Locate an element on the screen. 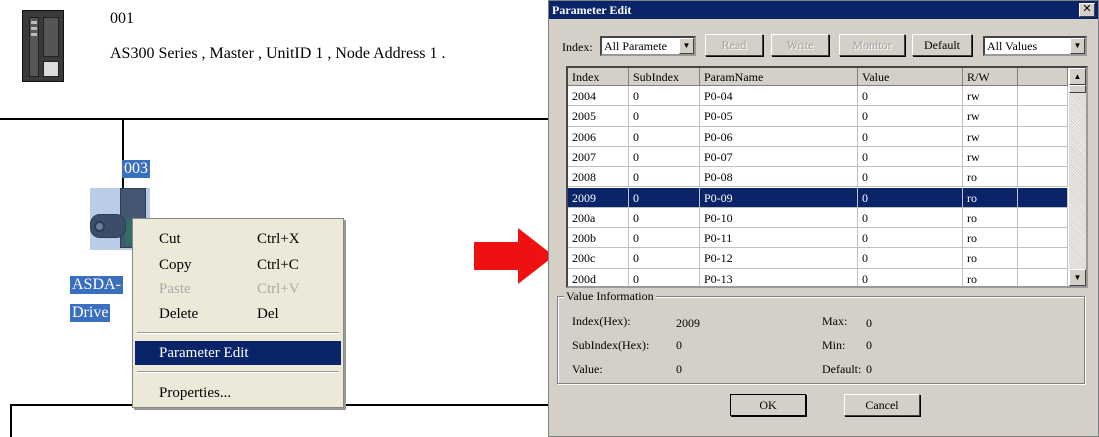 This screenshot has height=437, width=1099. default-button: Default is located at coordinates (942, 45).